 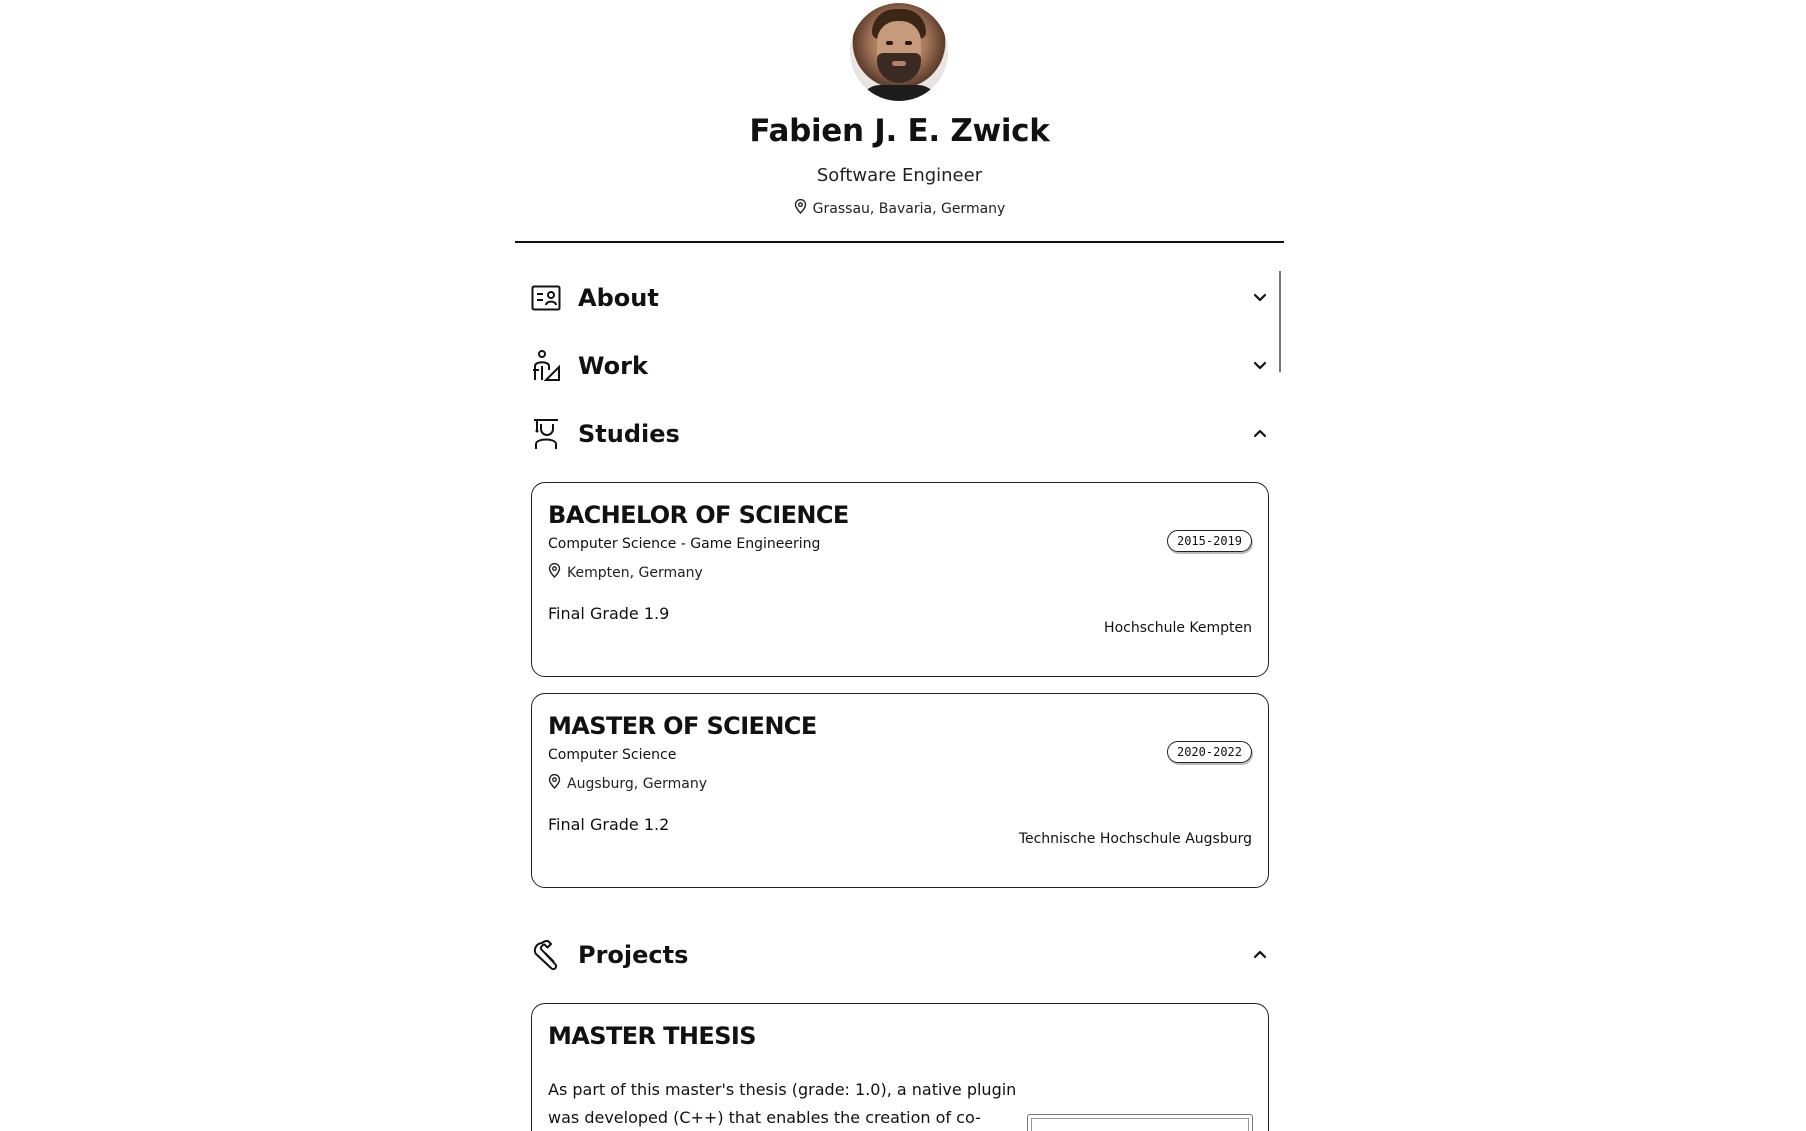 What do you see at coordinates (629, 434) in the screenshot?
I see `section-studies-title: Studies` at bounding box center [629, 434].